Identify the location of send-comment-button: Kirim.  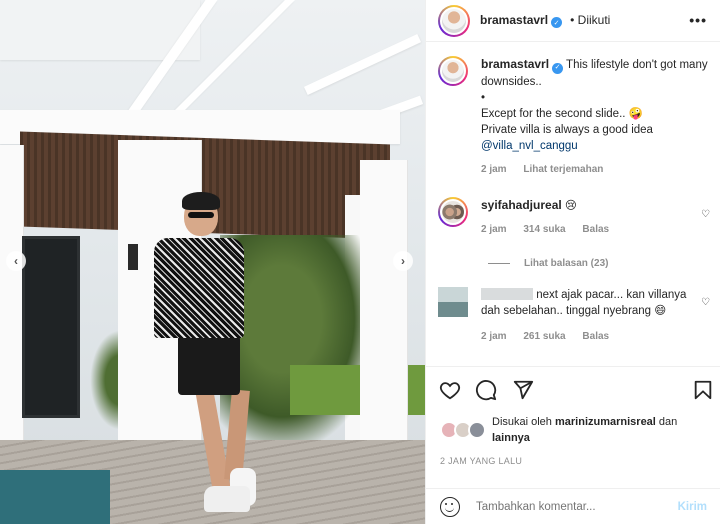
(692, 507).